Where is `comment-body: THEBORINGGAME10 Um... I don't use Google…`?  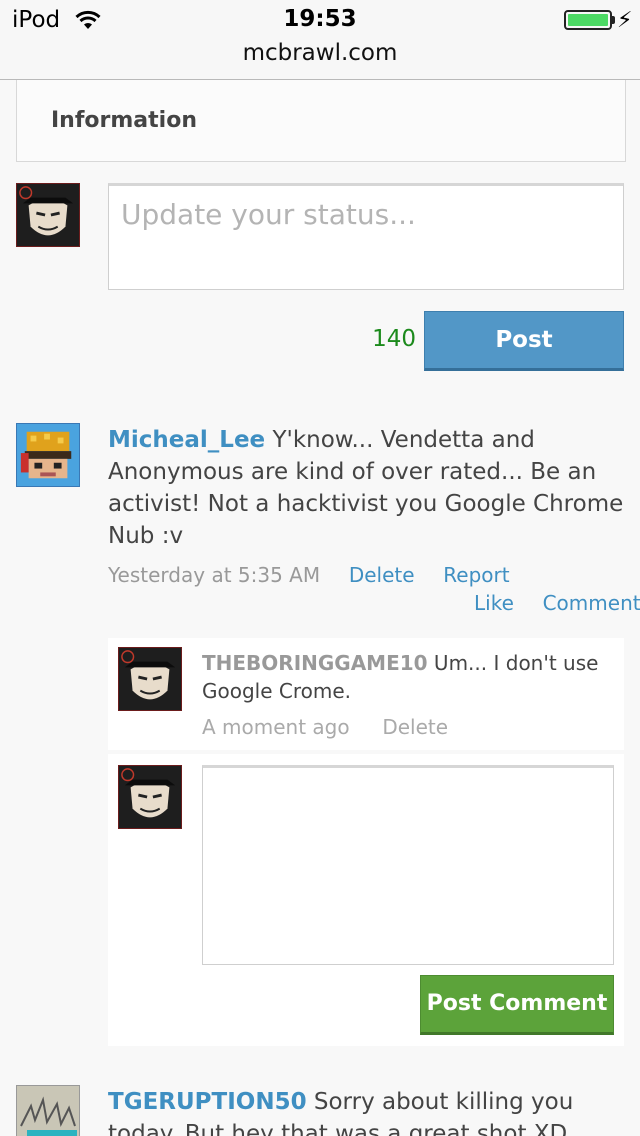
comment-body: THEBORINGGAME10 Um... I don't use Google… is located at coordinates (407, 677).